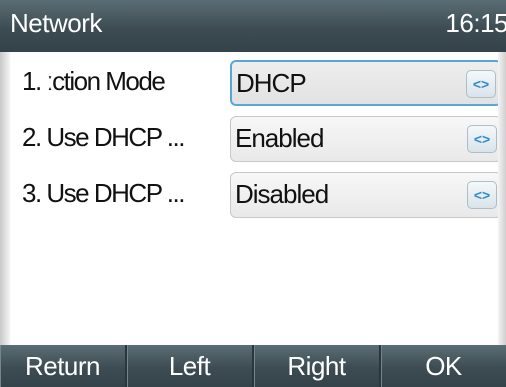 Image resolution: width=506 pixels, height=387 pixels. I want to click on ok-softkey: OK, so click(443, 366).